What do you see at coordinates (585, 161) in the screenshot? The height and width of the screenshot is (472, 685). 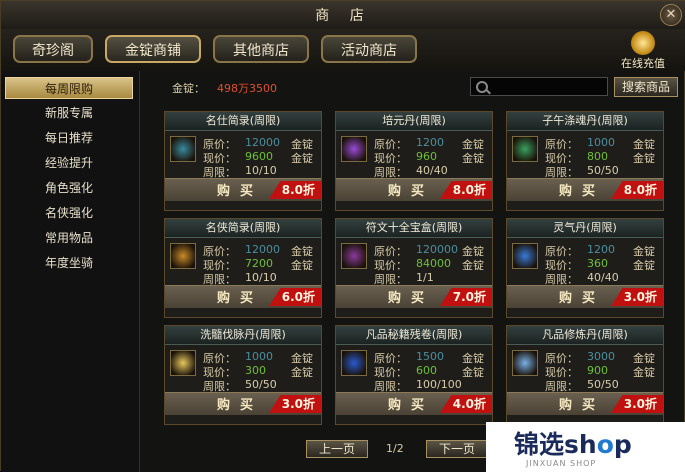 I see `item-card: 子午涤魂丹(周限) 原价： 1000 金锭 现价： 800 金锭 周限： 50/50 购买 8.0折` at bounding box center [585, 161].